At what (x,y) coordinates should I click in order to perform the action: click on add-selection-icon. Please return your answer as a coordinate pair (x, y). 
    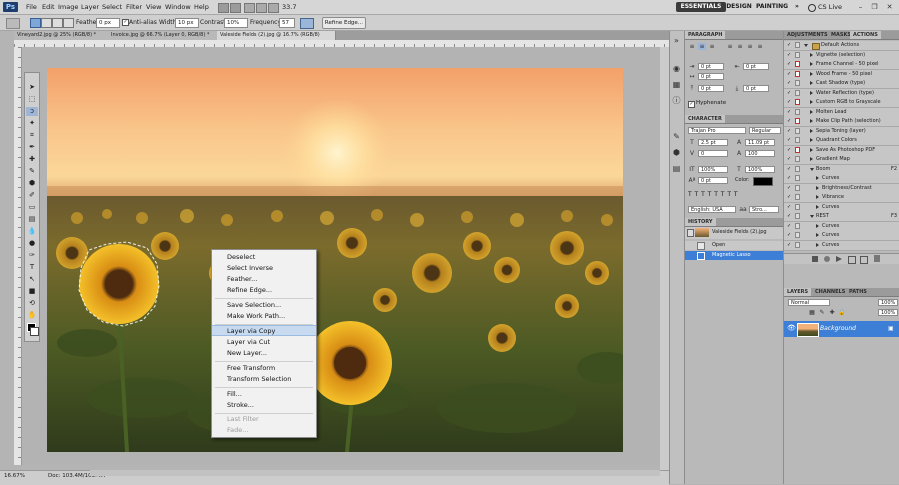
    Looking at the image, I should click on (46, 23).